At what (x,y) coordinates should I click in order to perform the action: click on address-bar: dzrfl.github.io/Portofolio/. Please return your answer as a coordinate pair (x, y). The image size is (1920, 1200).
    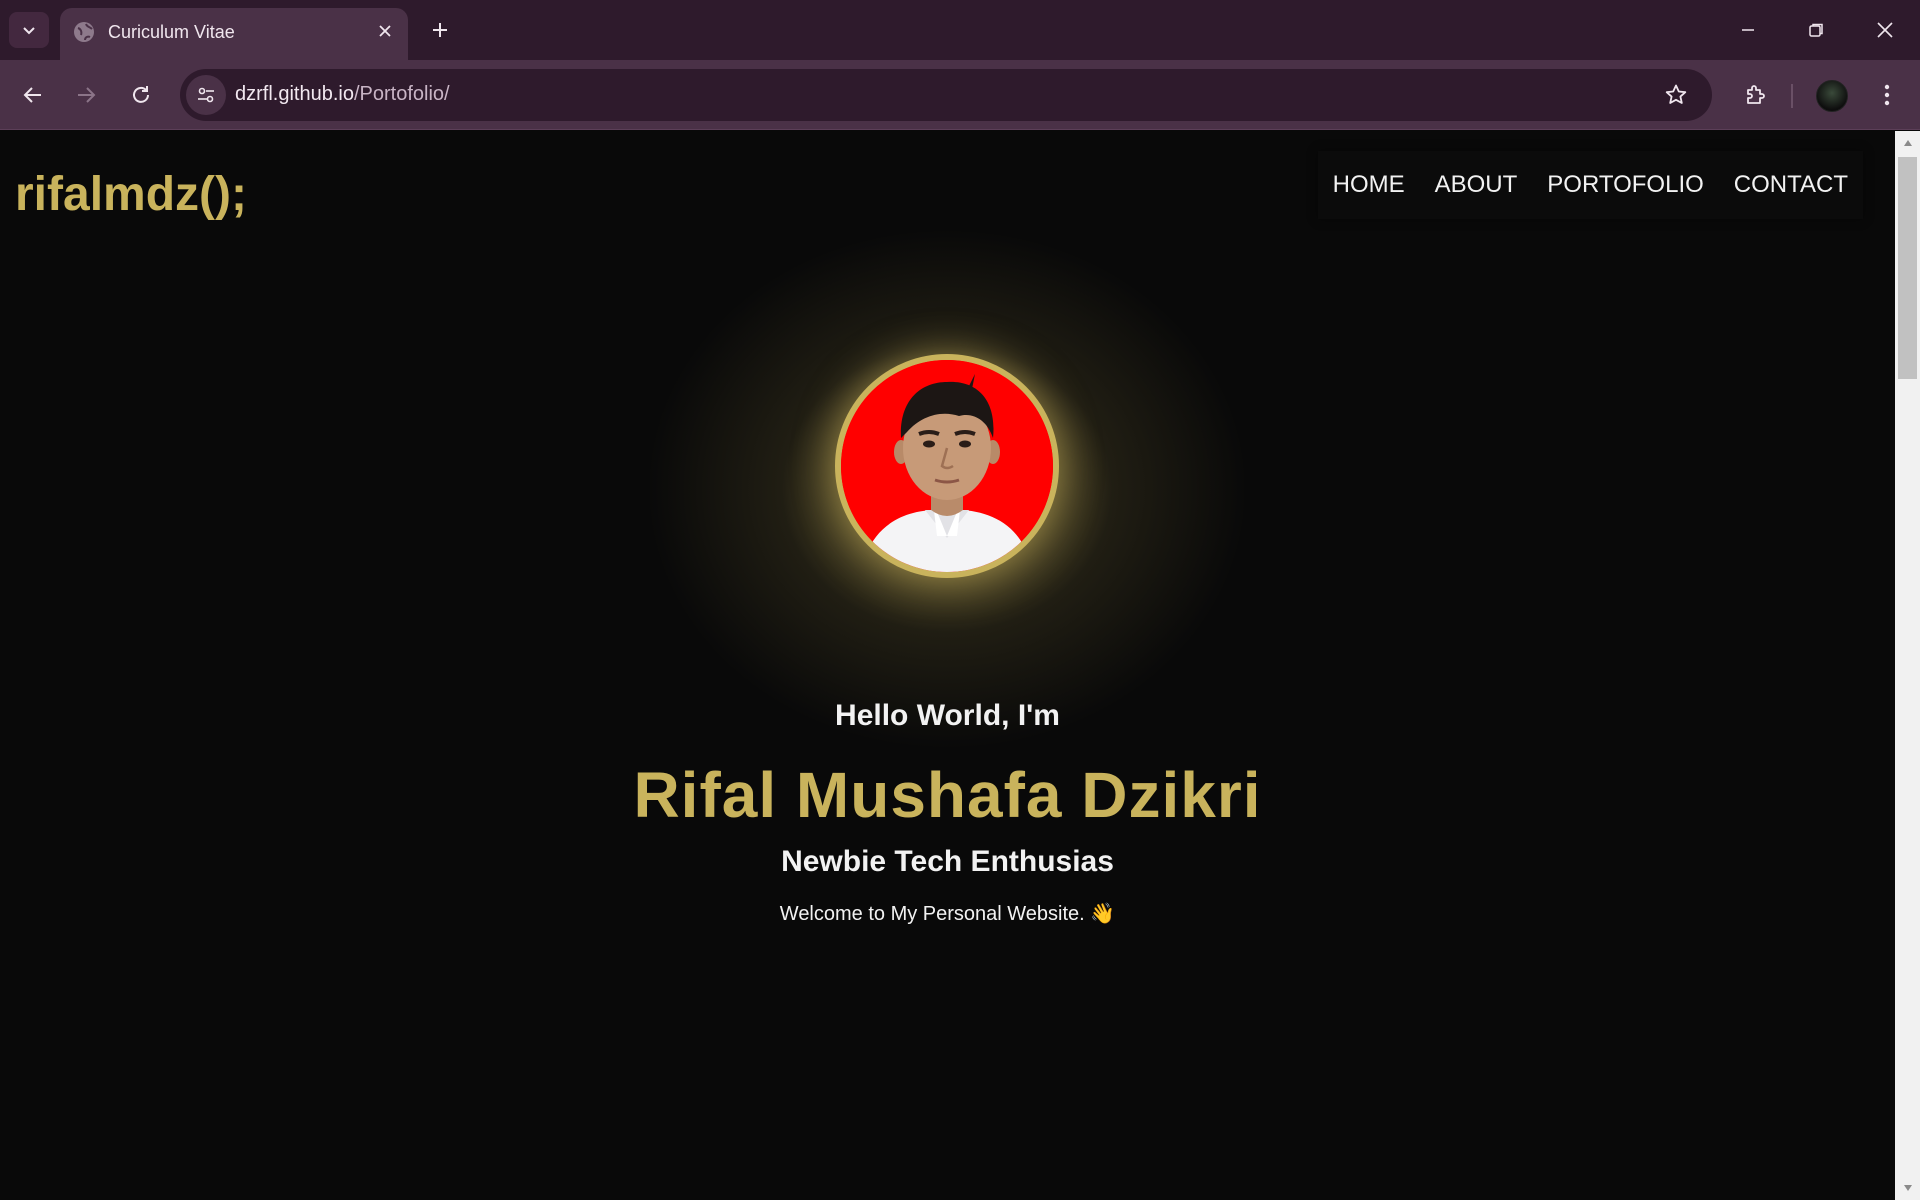
    Looking at the image, I should click on (946, 95).